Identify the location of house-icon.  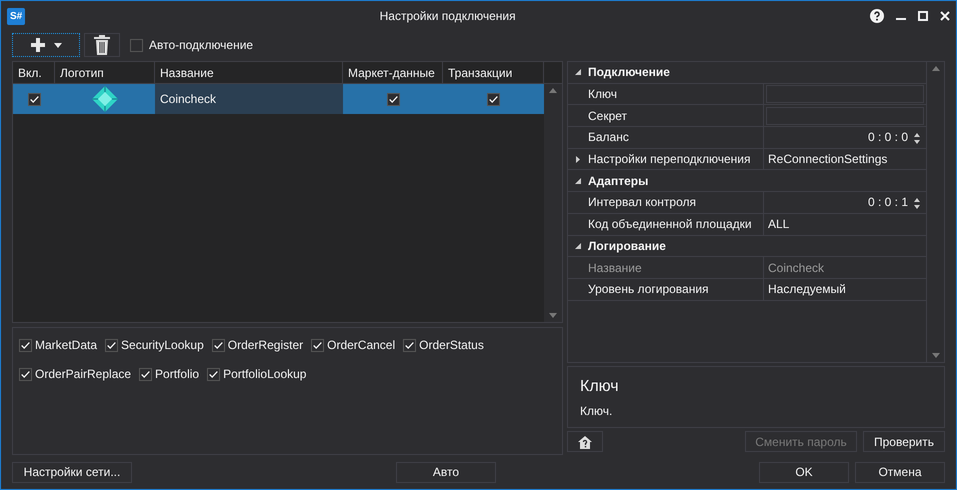
(585, 442).